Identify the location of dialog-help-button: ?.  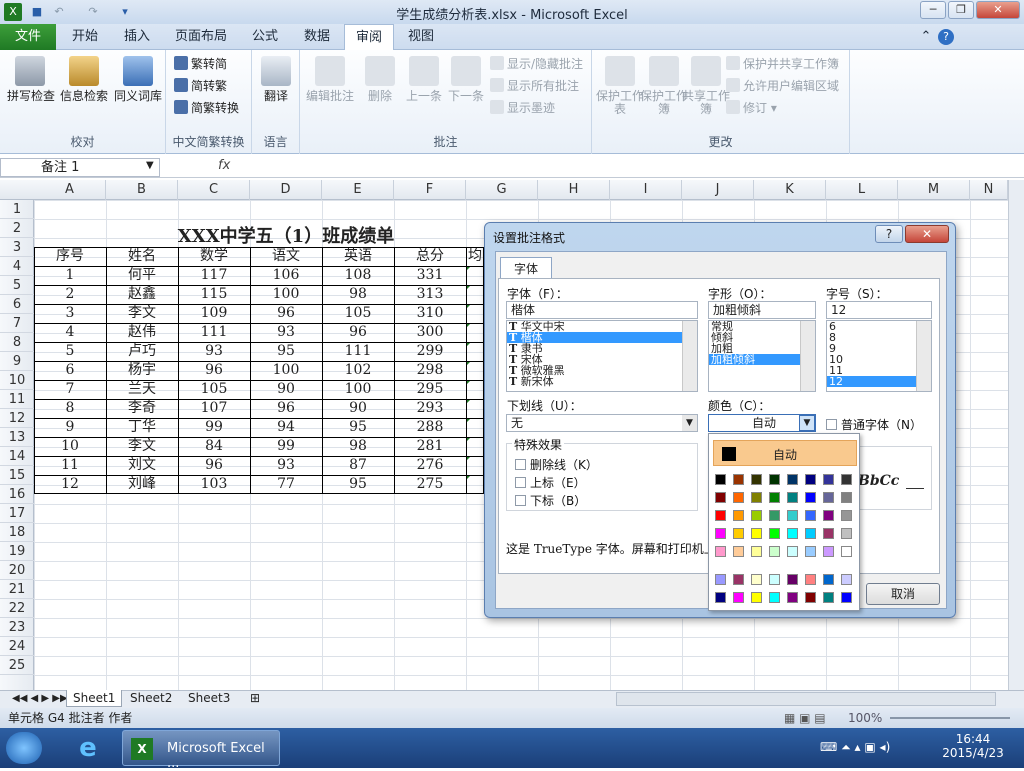
(889, 234).